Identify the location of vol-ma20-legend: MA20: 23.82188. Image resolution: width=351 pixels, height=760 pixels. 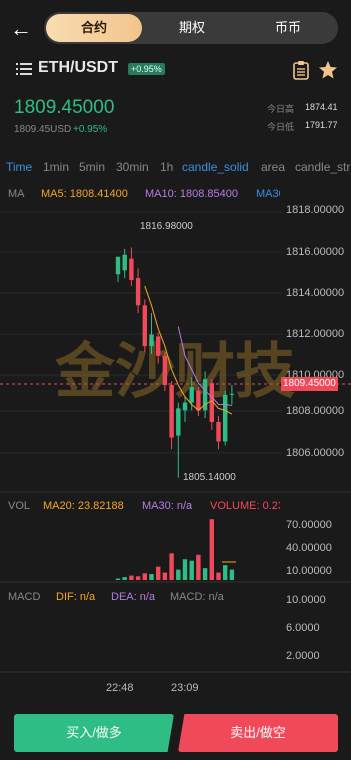
(83, 506).